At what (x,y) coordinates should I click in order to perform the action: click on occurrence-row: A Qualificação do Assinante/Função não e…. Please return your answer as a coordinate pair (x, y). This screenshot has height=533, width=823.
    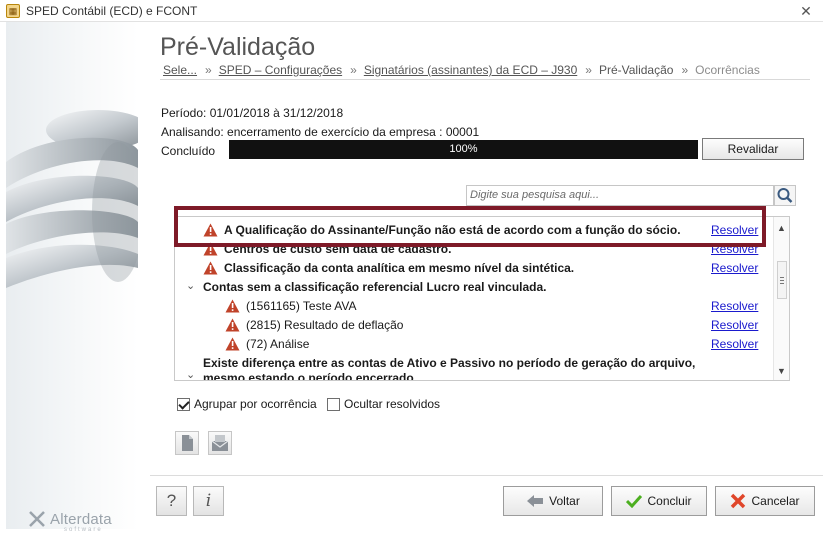
    Looking at the image, I should click on (474, 230).